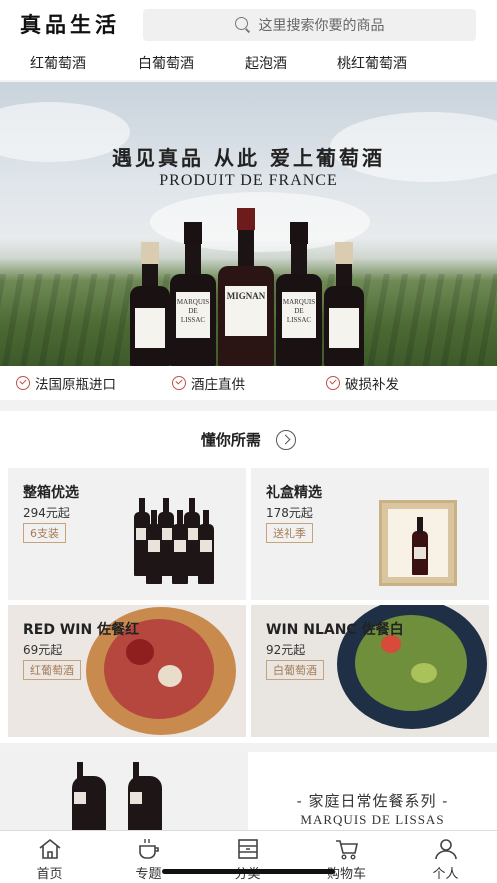 Image resolution: width=497 pixels, height=883 pixels. Describe the element at coordinates (295, 670) in the screenshot. I see `card-tag: 白葡萄酒` at that location.